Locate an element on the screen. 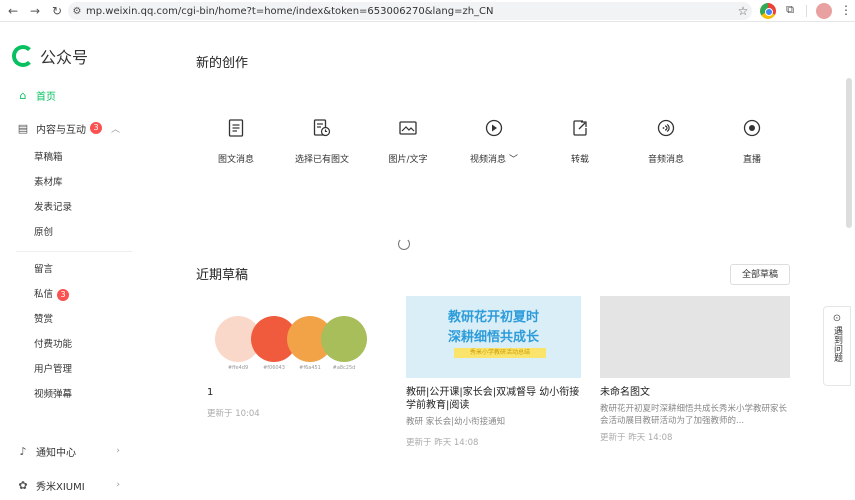 The width and height of the screenshot is (855, 500). create-section-title: 新的创作 is located at coordinates (222, 63).